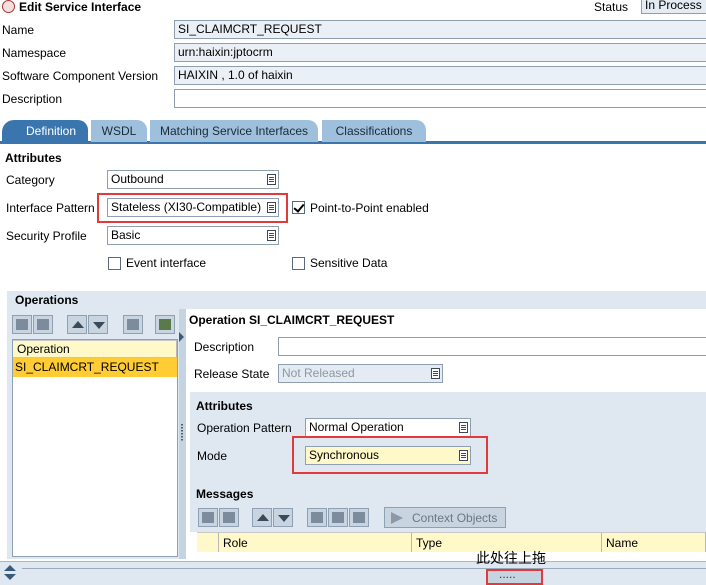 This screenshot has height=585, width=706. I want to click on security-profile-label: Security Profile, so click(46, 236).